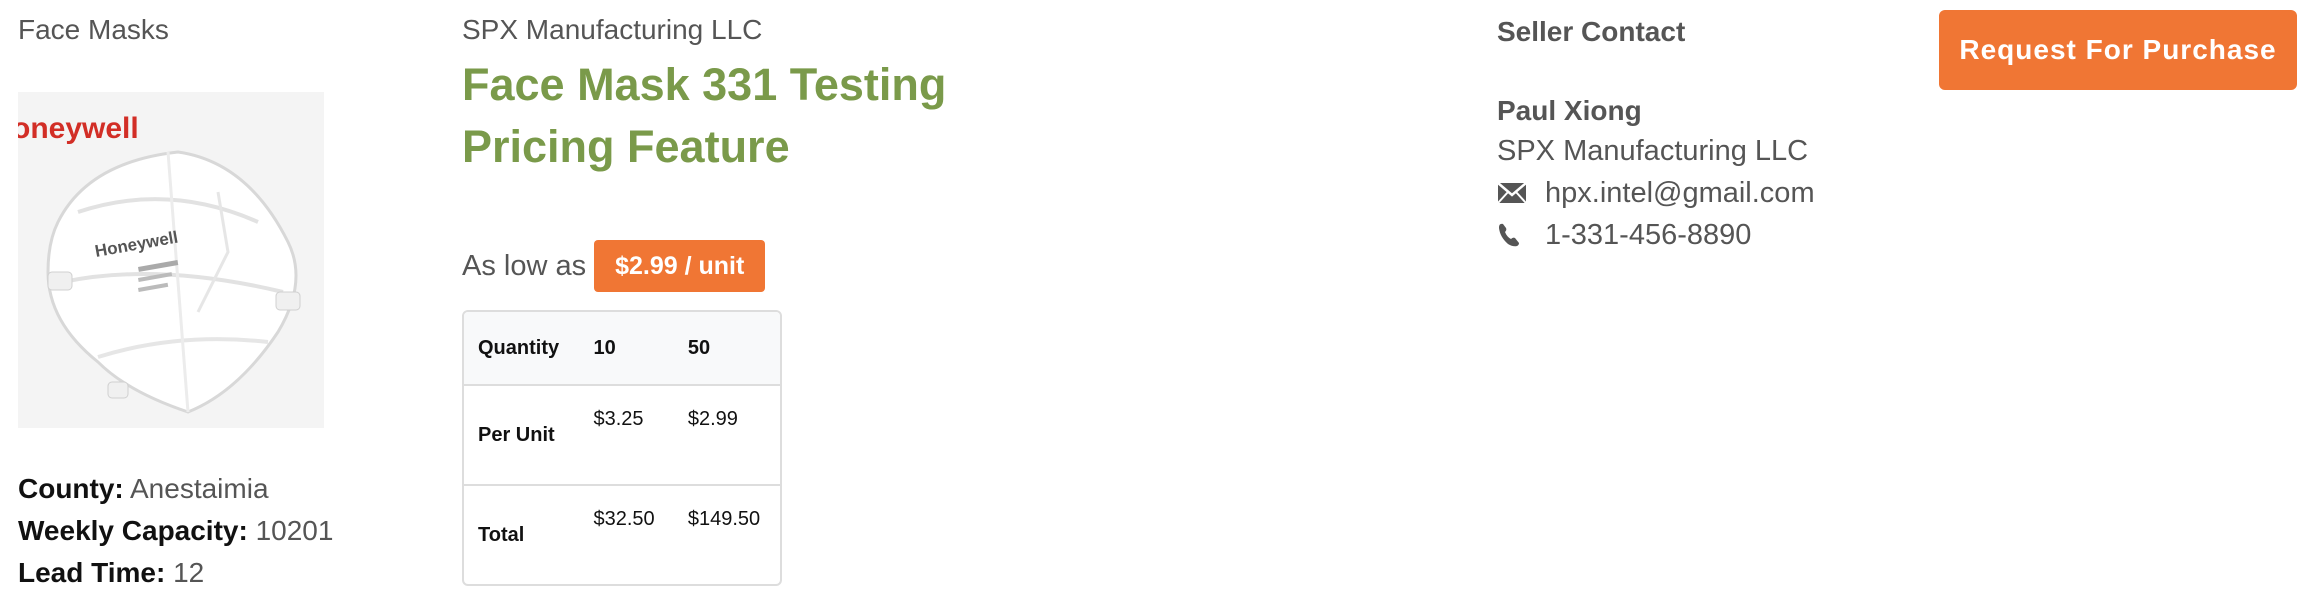 The image size is (2322, 608). I want to click on table-row: Total $32.50 $149.50, so click(622, 535).